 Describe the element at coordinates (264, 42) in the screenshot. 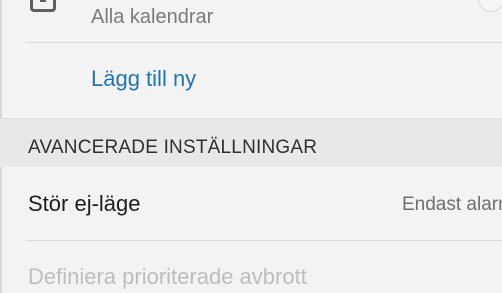

I see `divider` at that location.